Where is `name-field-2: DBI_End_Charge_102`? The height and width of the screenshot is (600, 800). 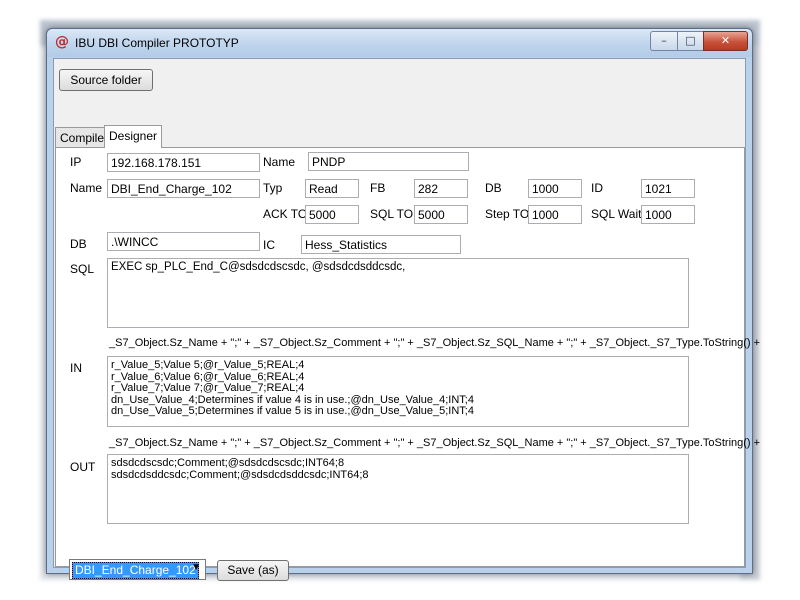
name-field-2: DBI_End_Charge_102 is located at coordinates (183, 188).